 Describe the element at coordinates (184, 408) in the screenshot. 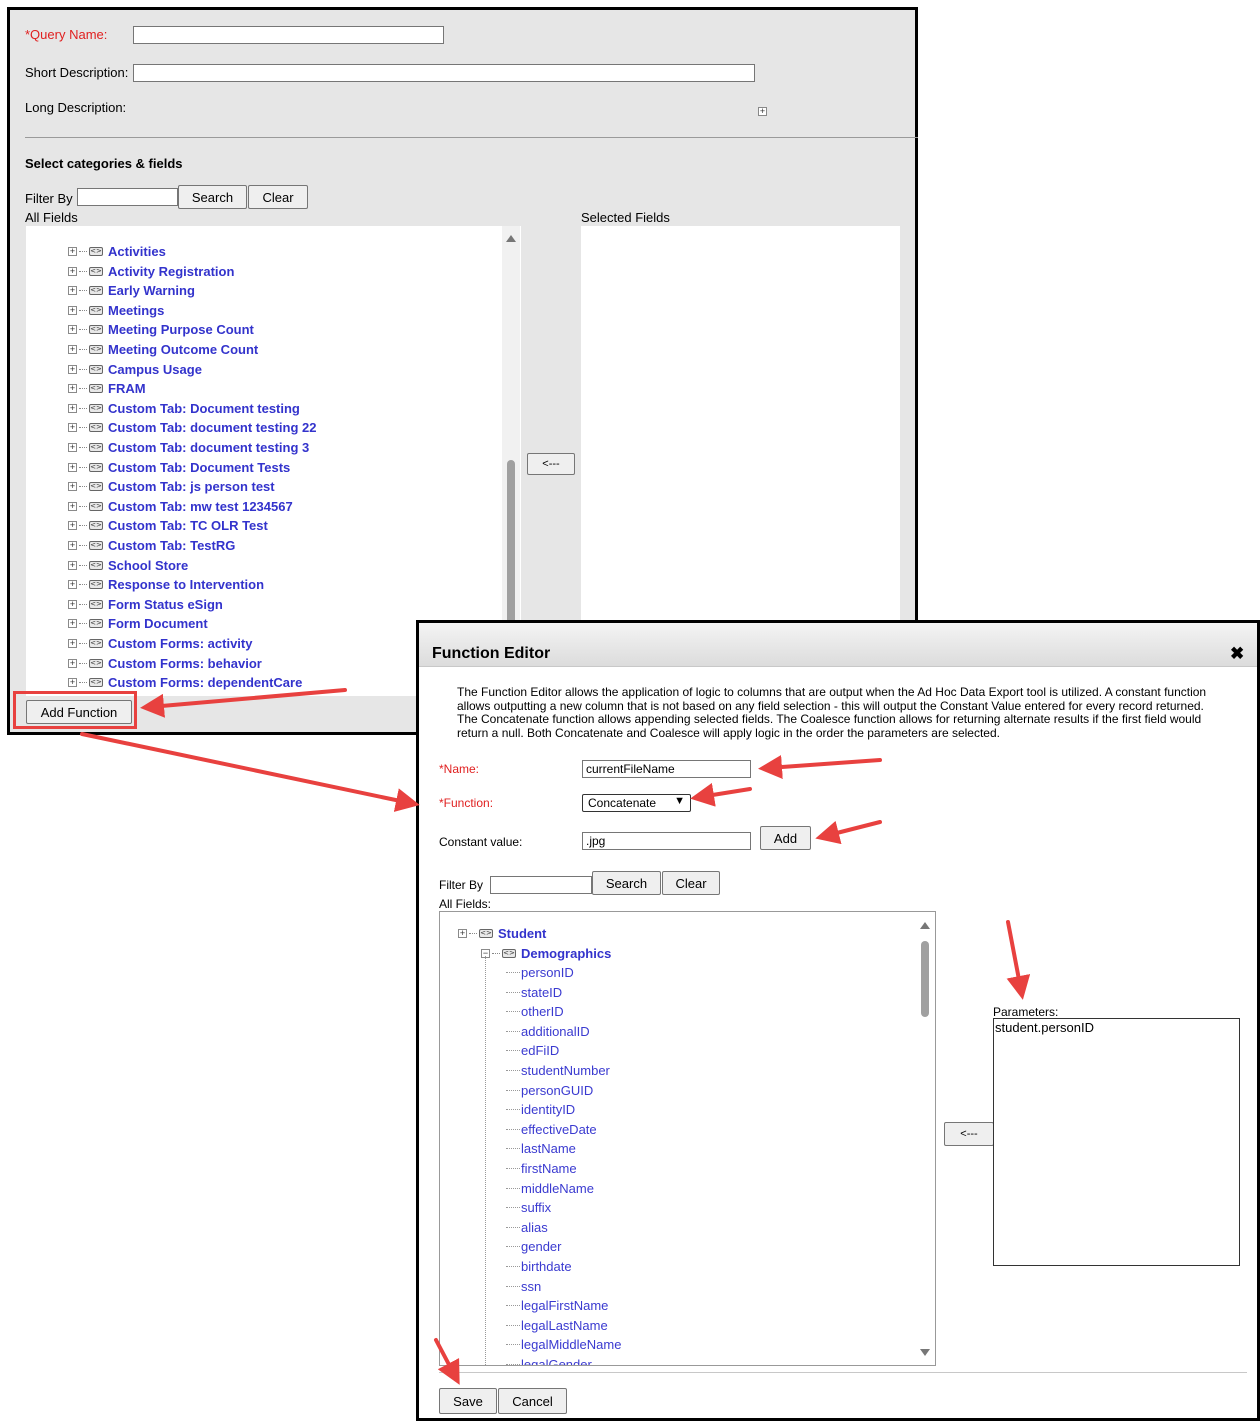

I see `tree-item: + <> Custom Tab: Document testing` at that location.